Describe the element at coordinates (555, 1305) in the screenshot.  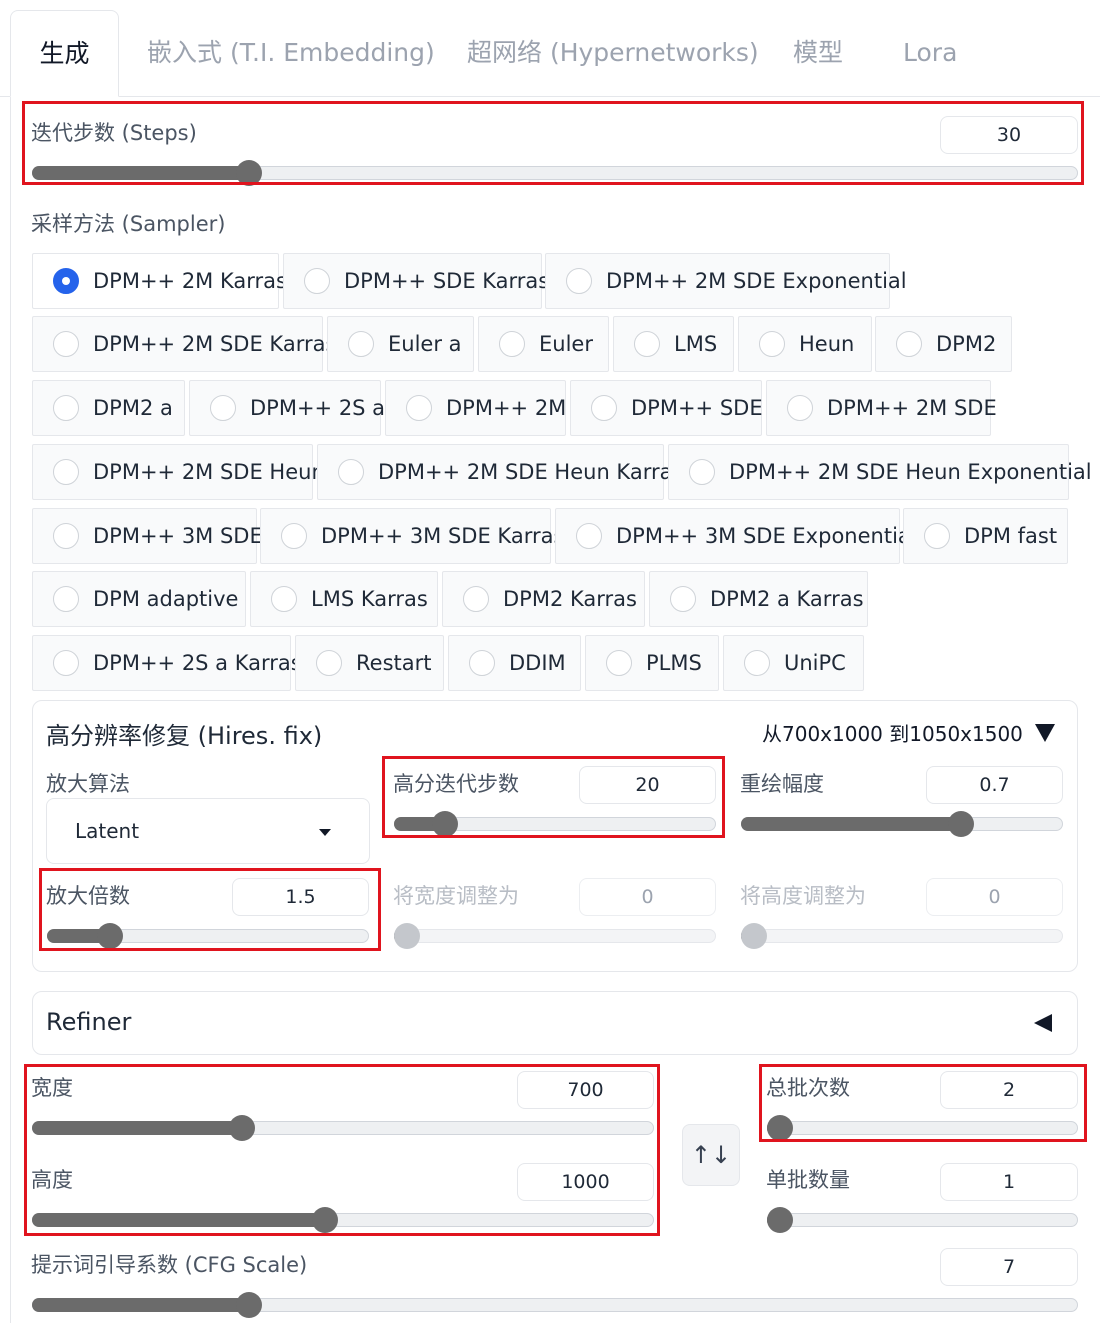
I see `cfg-scale-slider` at that location.